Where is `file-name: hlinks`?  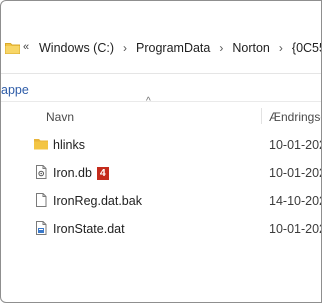
file-name: hlinks is located at coordinates (69, 145).